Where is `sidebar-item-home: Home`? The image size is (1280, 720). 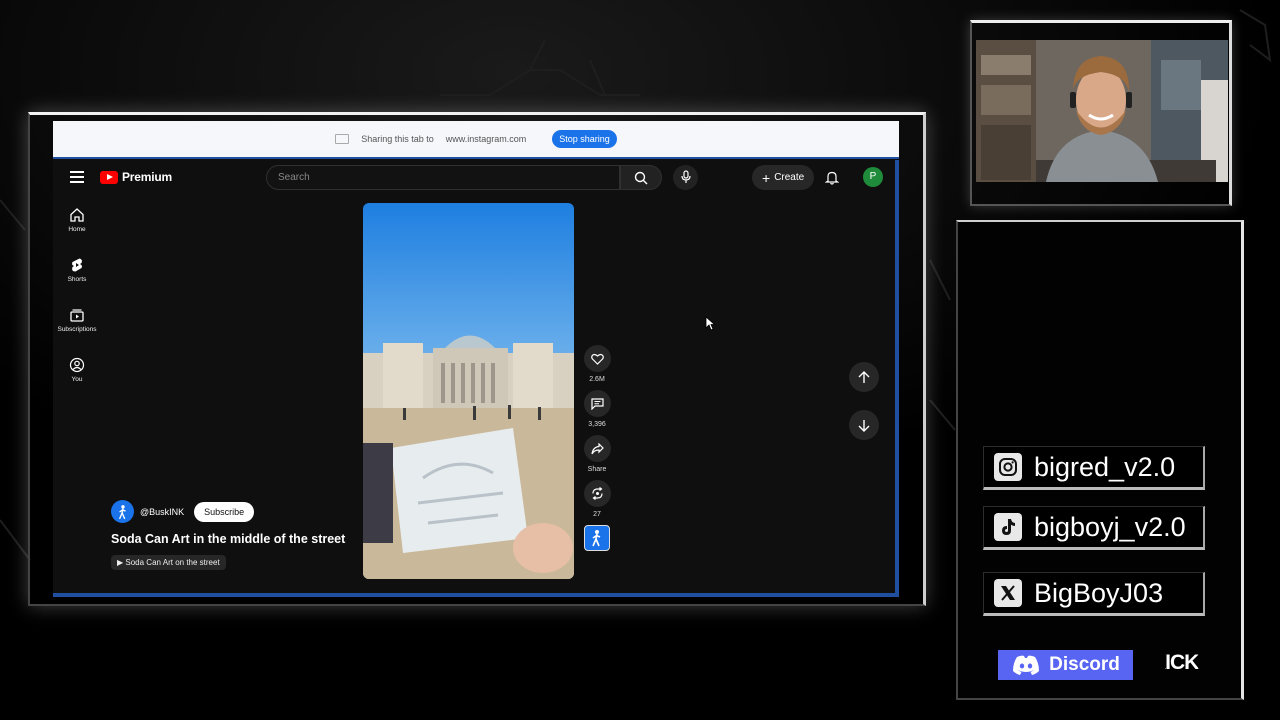
sidebar-item-home: Home is located at coordinates (77, 232).